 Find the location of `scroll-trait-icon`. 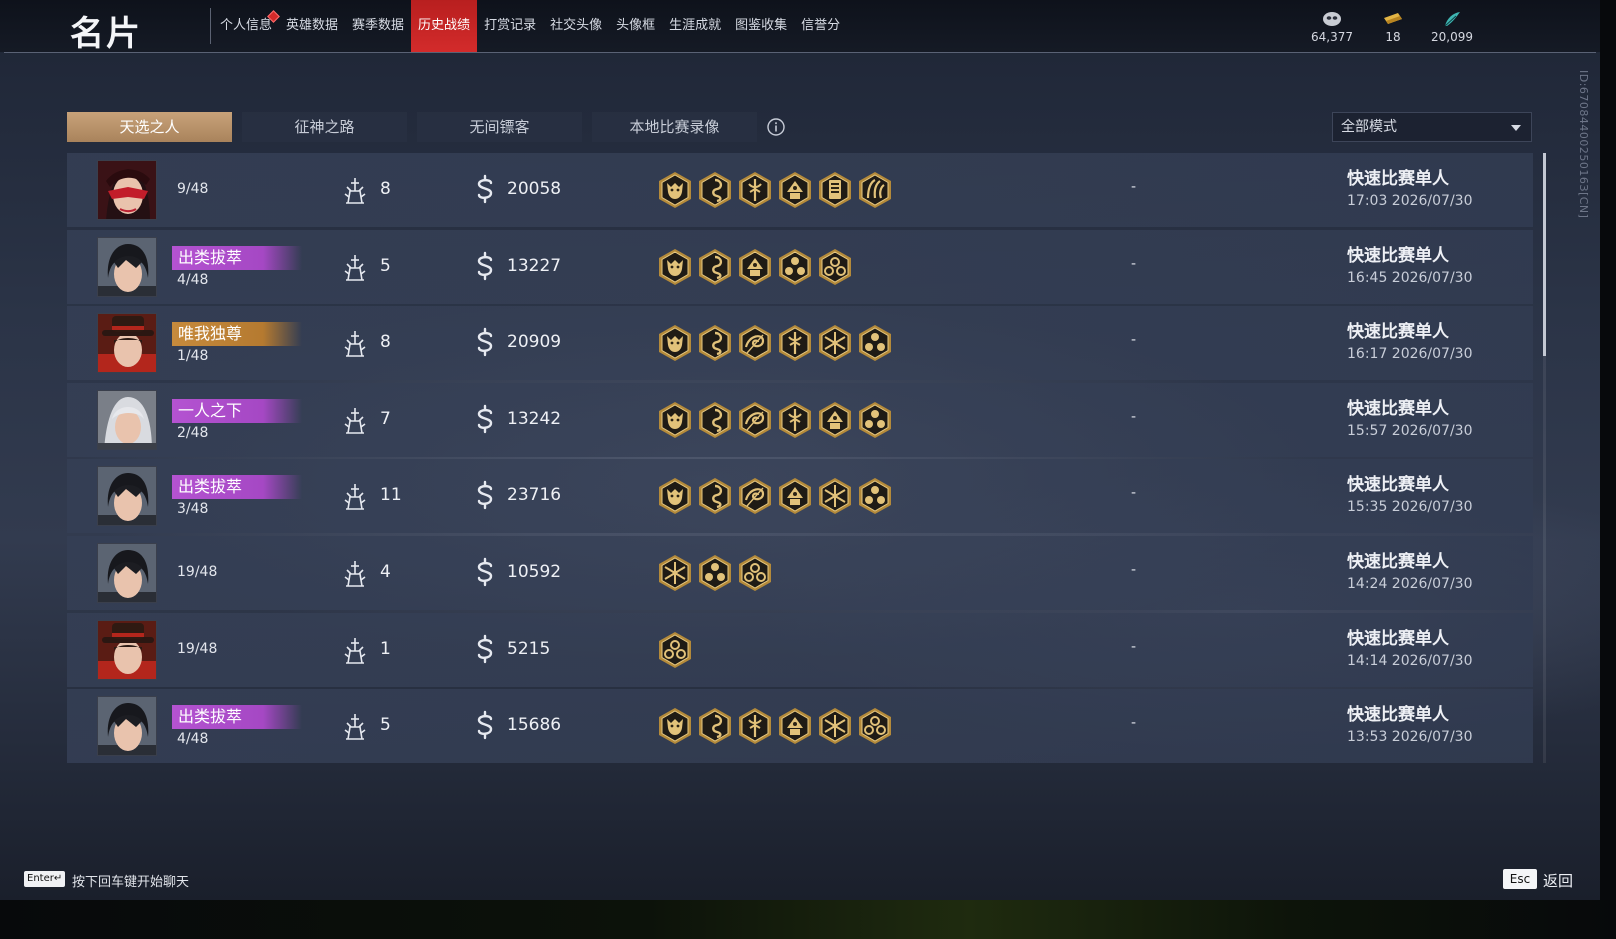

scroll-trait-icon is located at coordinates (835, 190).